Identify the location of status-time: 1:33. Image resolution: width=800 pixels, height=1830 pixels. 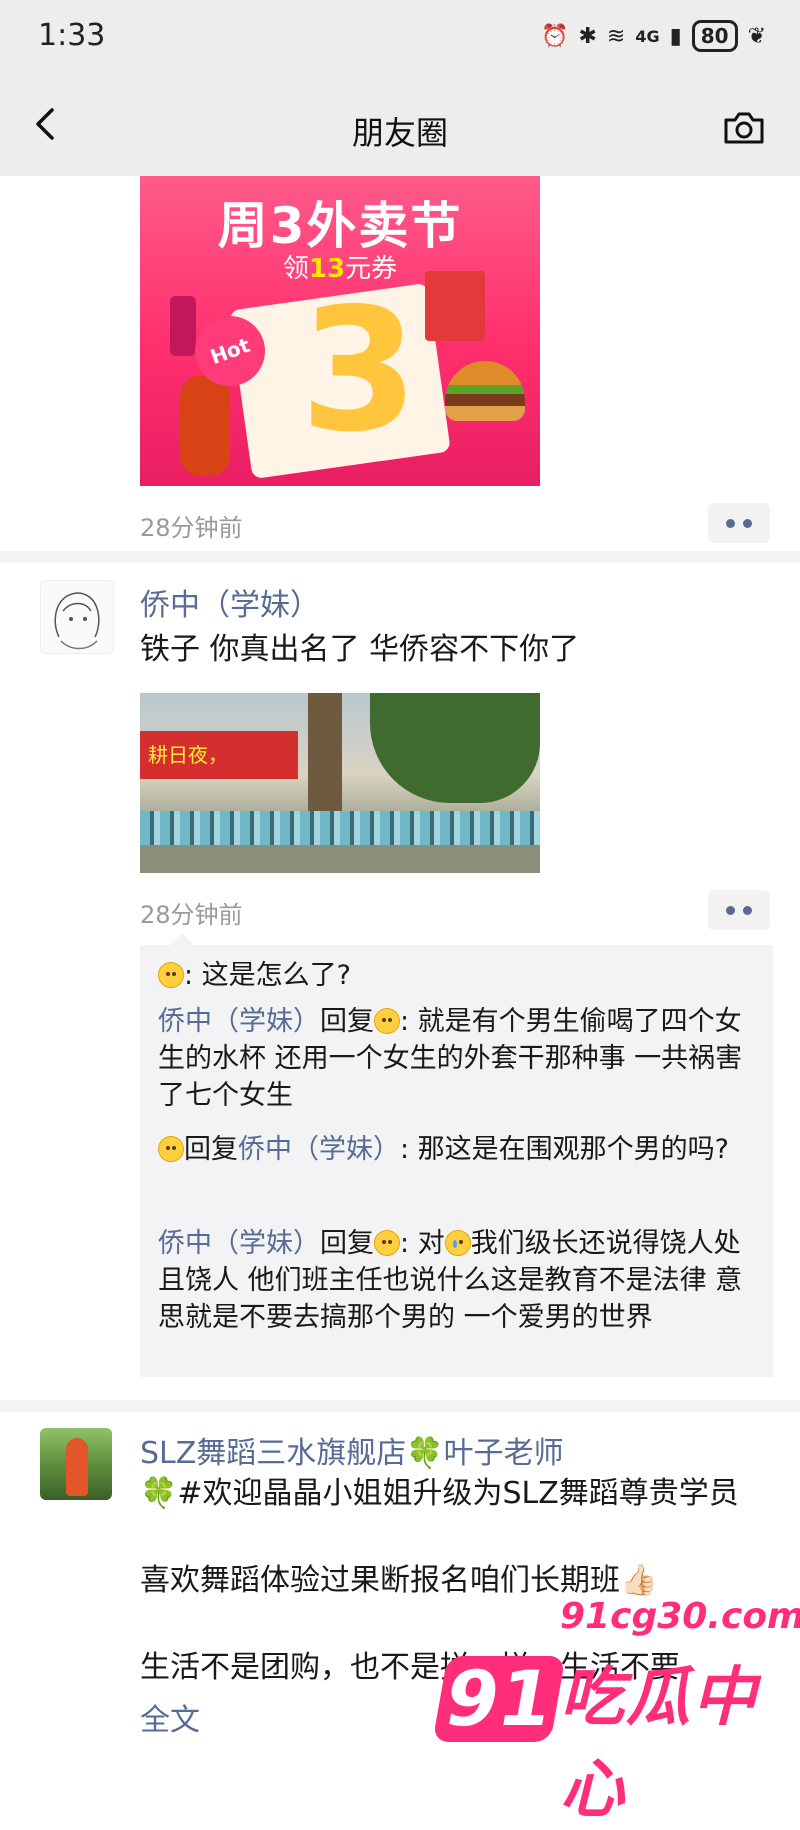
(72, 35).